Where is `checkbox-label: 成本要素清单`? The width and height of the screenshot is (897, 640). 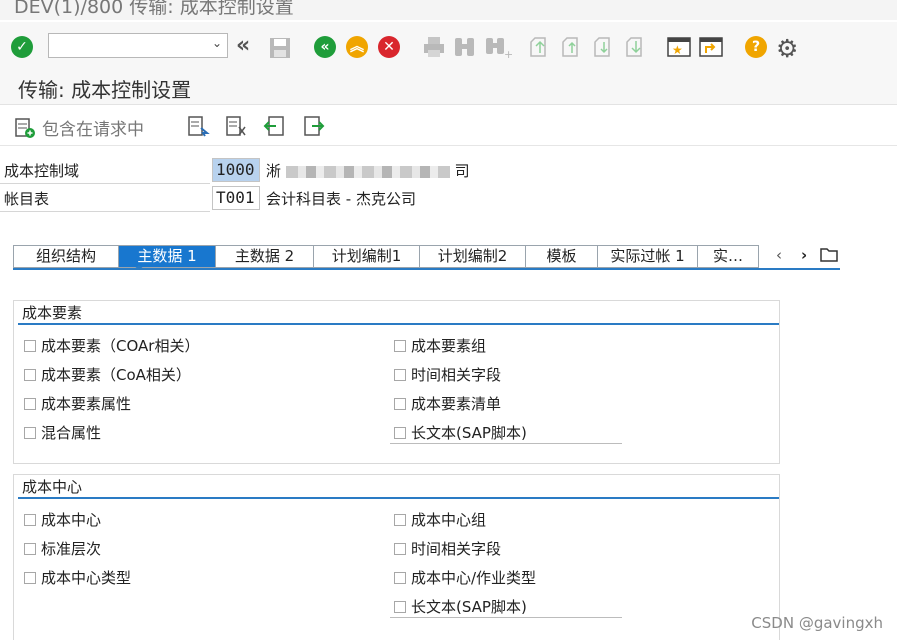 checkbox-label: 成本要素清单 is located at coordinates (456, 404).